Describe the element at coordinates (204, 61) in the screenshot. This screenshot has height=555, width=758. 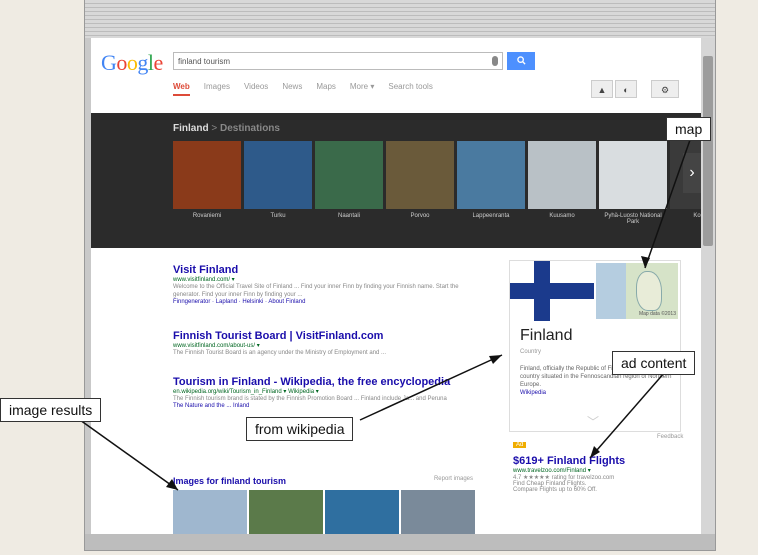
I see `search-query: finland tourism` at that location.